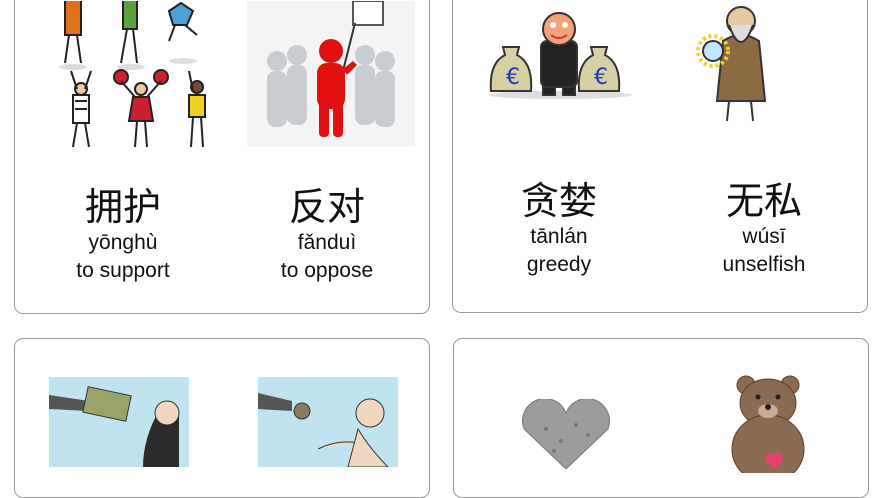 This screenshot has width=884, height=498. I want to click on pinyin-text: tānlán, so click(559, 236).